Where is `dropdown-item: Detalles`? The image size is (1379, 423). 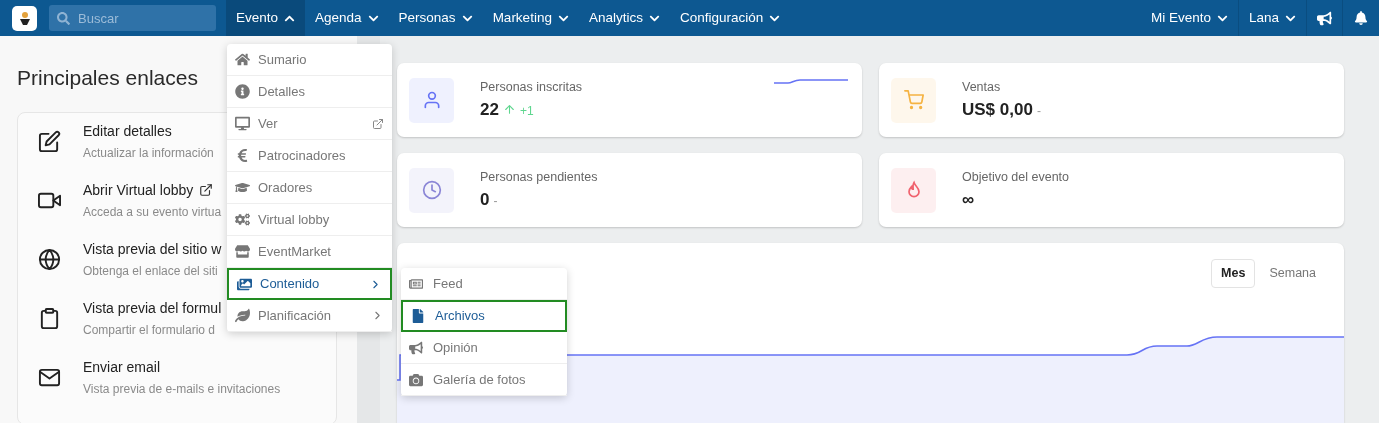
dropdown-item: Detalles is located at coordinates (309, 92).